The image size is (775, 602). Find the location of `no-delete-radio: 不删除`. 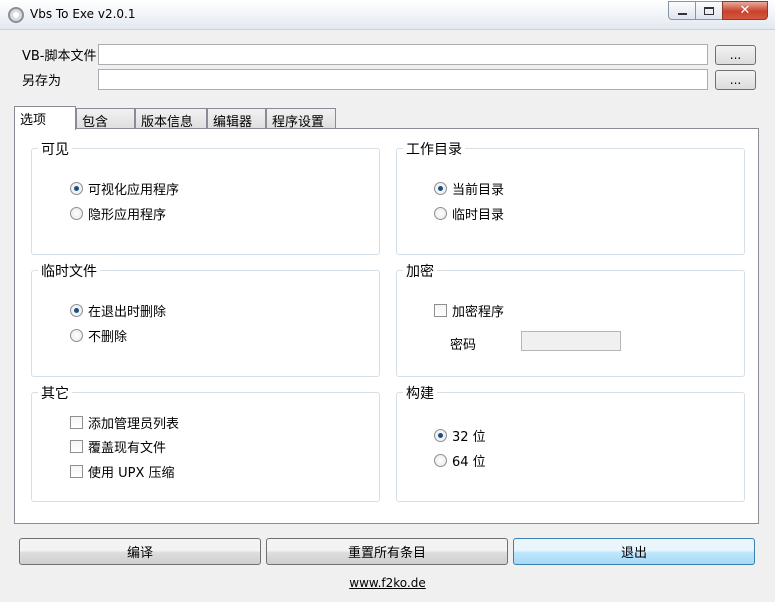

no-delete-radio: 不删除 is located at coordinates (98, 335).